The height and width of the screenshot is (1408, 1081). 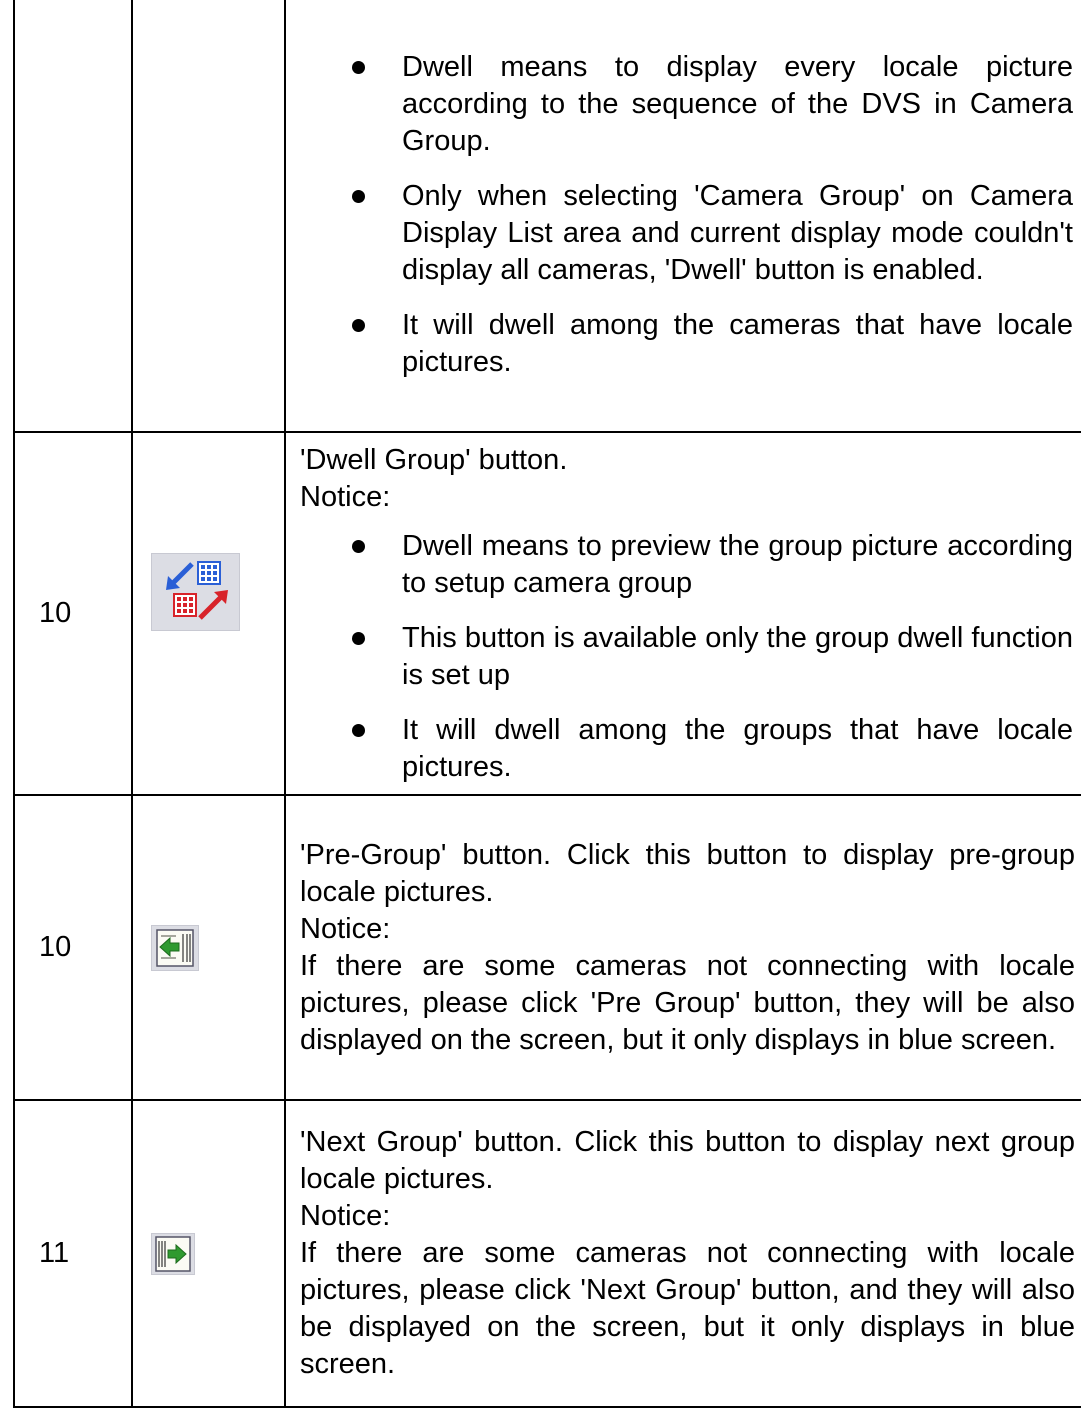 I want to click on next-group-icon, so click(x=173, y=1253).